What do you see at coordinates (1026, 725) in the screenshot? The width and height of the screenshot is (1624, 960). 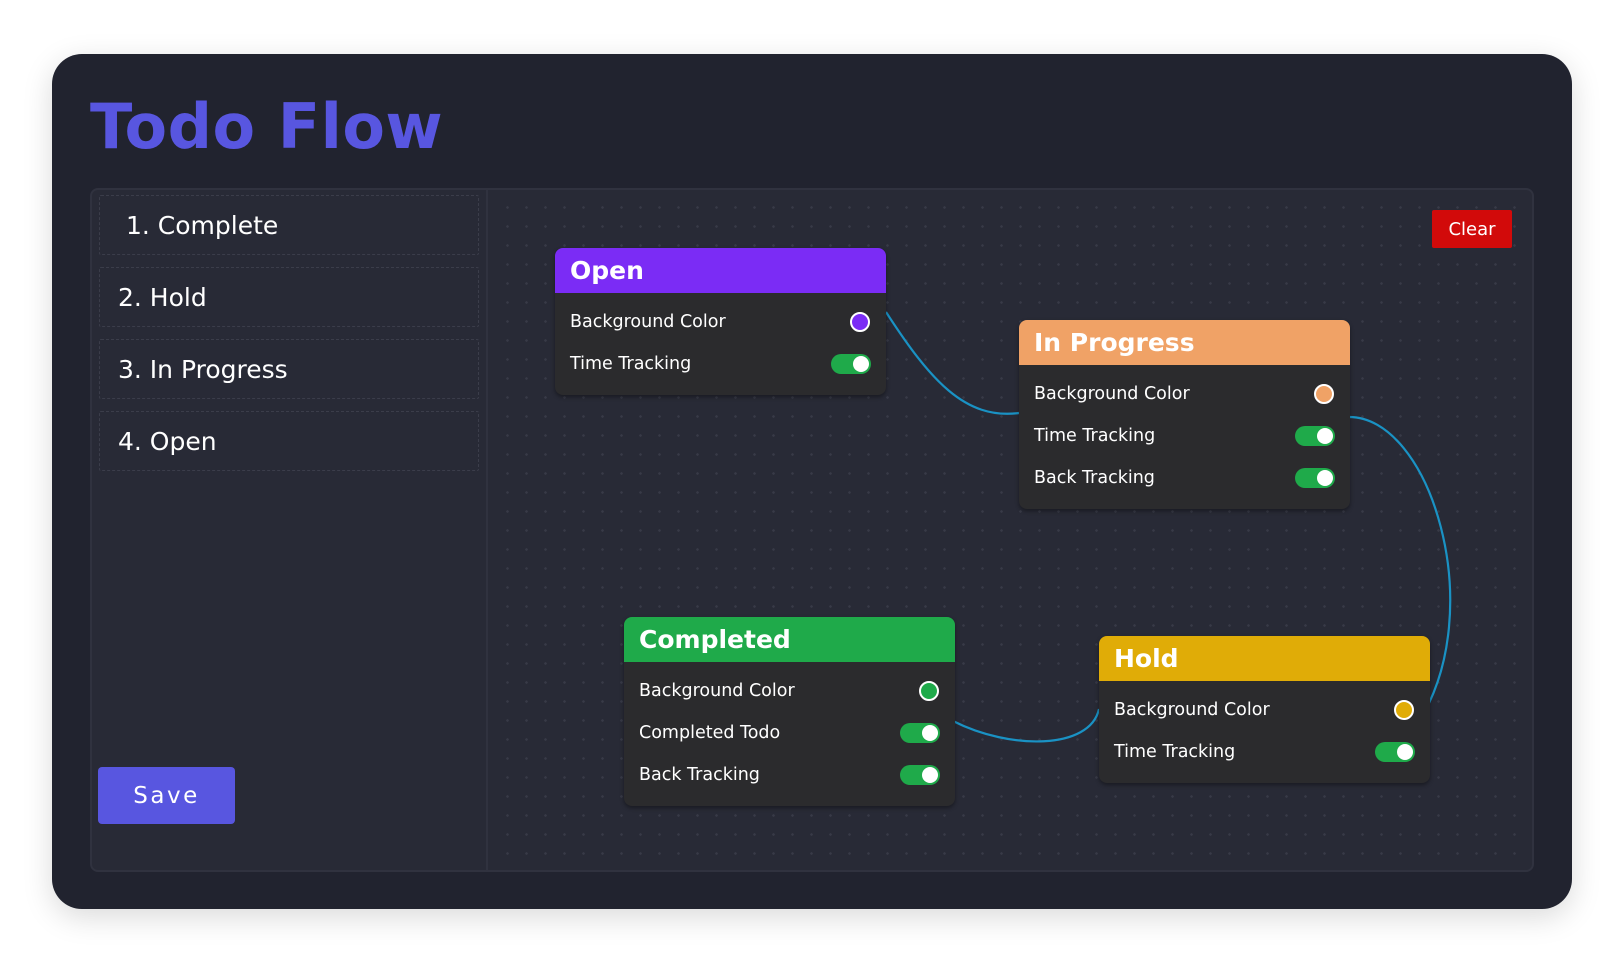 I see `edge-hold-to-completed` at bounding box center [1026, 725].